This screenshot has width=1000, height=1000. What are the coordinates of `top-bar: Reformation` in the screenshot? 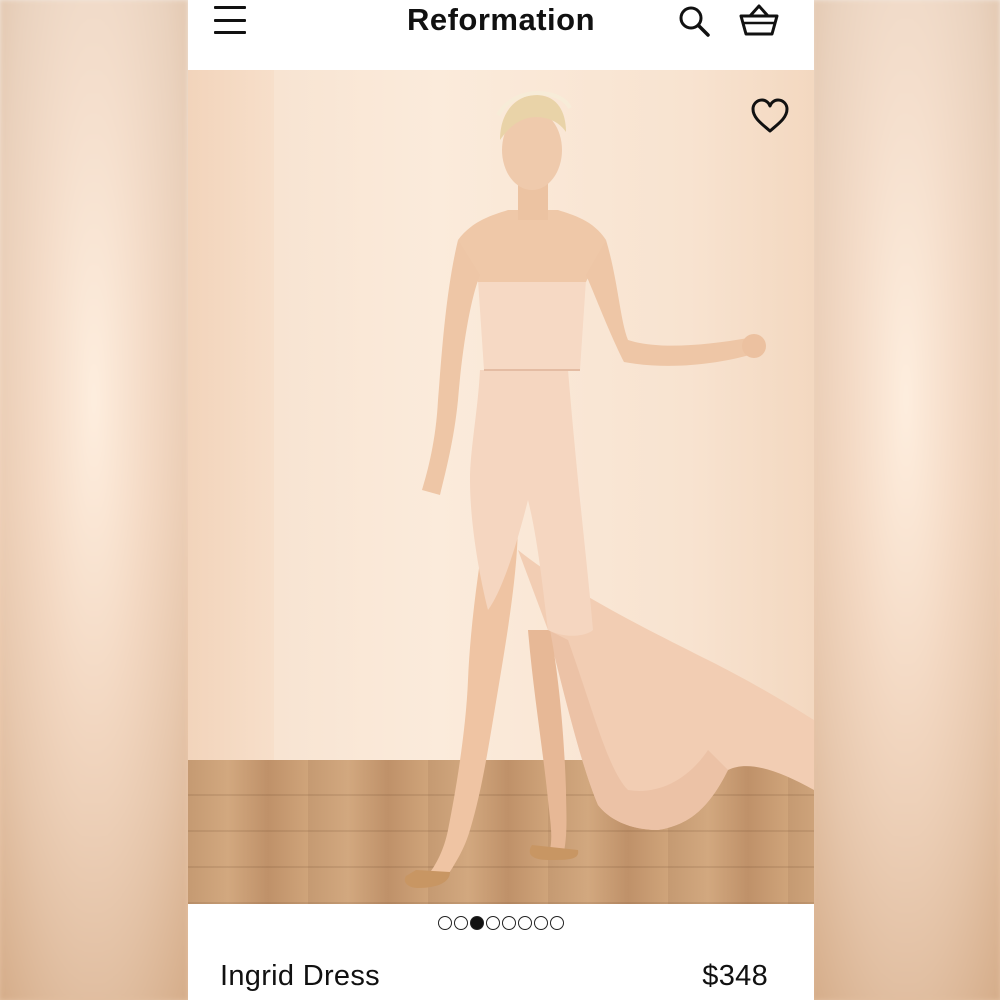 It's located at (501, 35).